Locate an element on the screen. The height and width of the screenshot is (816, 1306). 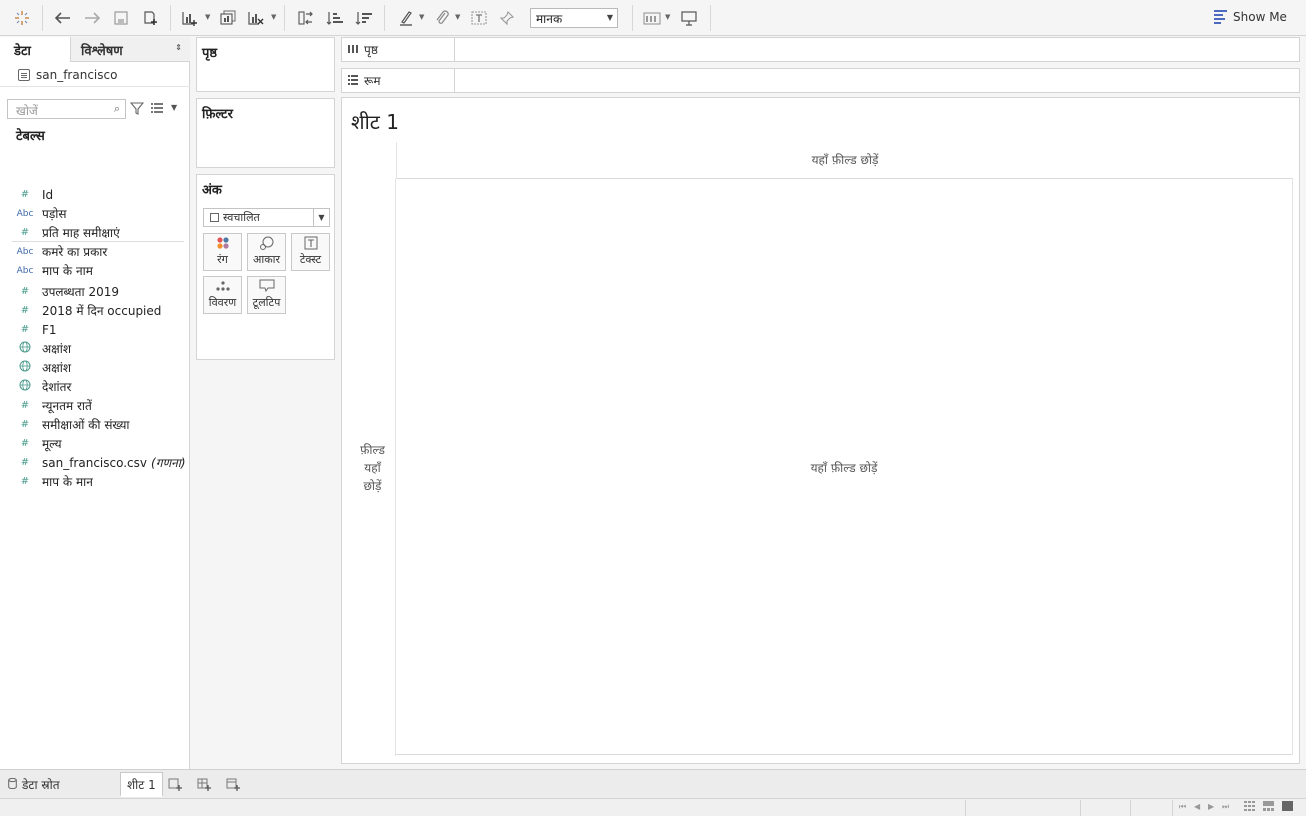
next-page-icon: ▶ is located at coordinates (1211, 806).